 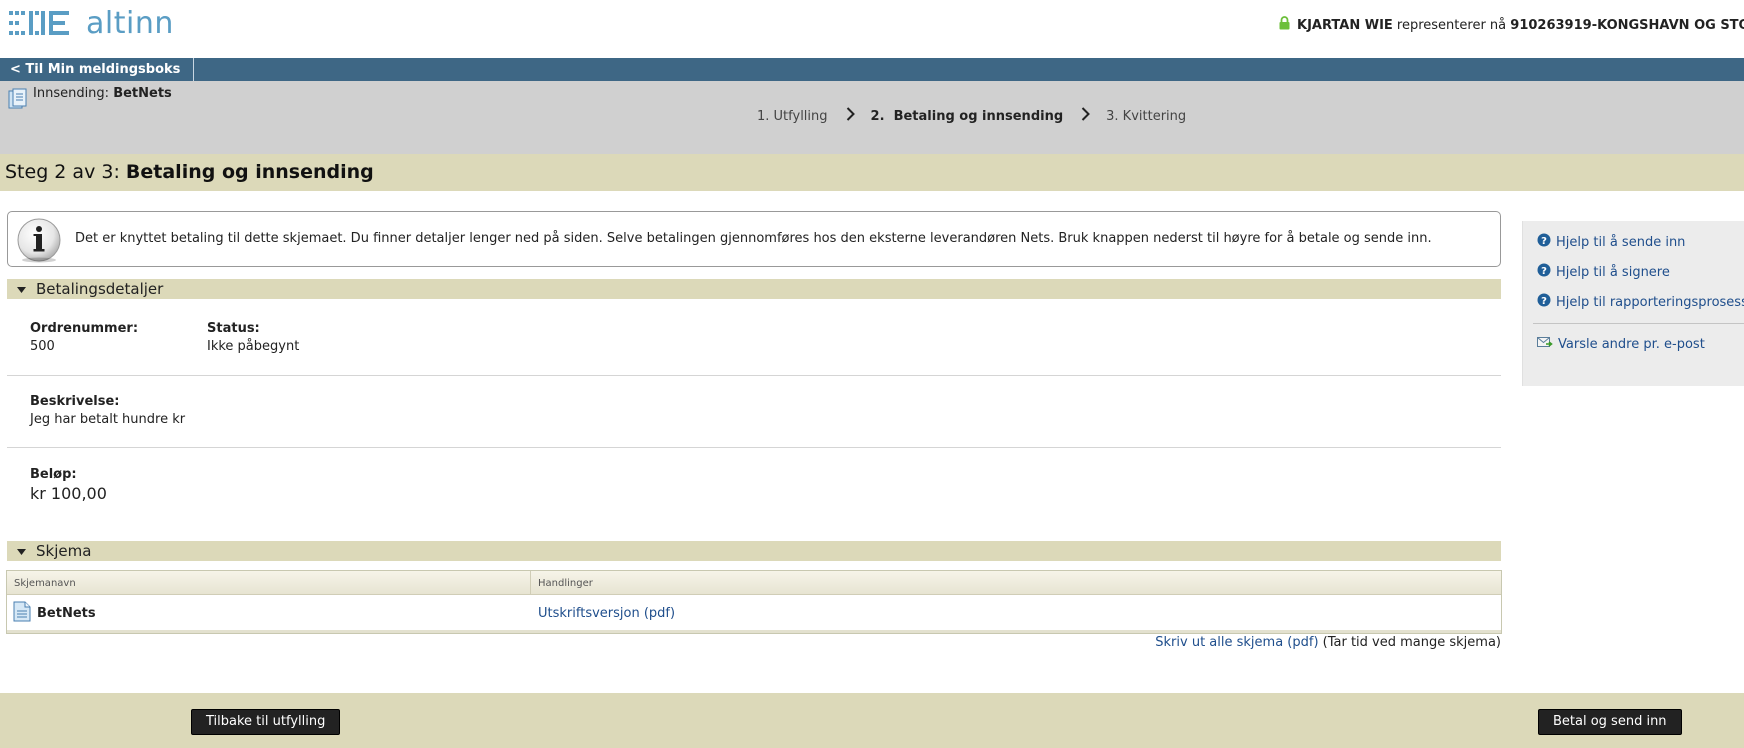 What do you see at coordinates (1631, 344) in the screenshot?
I see `notify-others-label: Varsle andre pr. e-post` at bounding box center [1631, 344].